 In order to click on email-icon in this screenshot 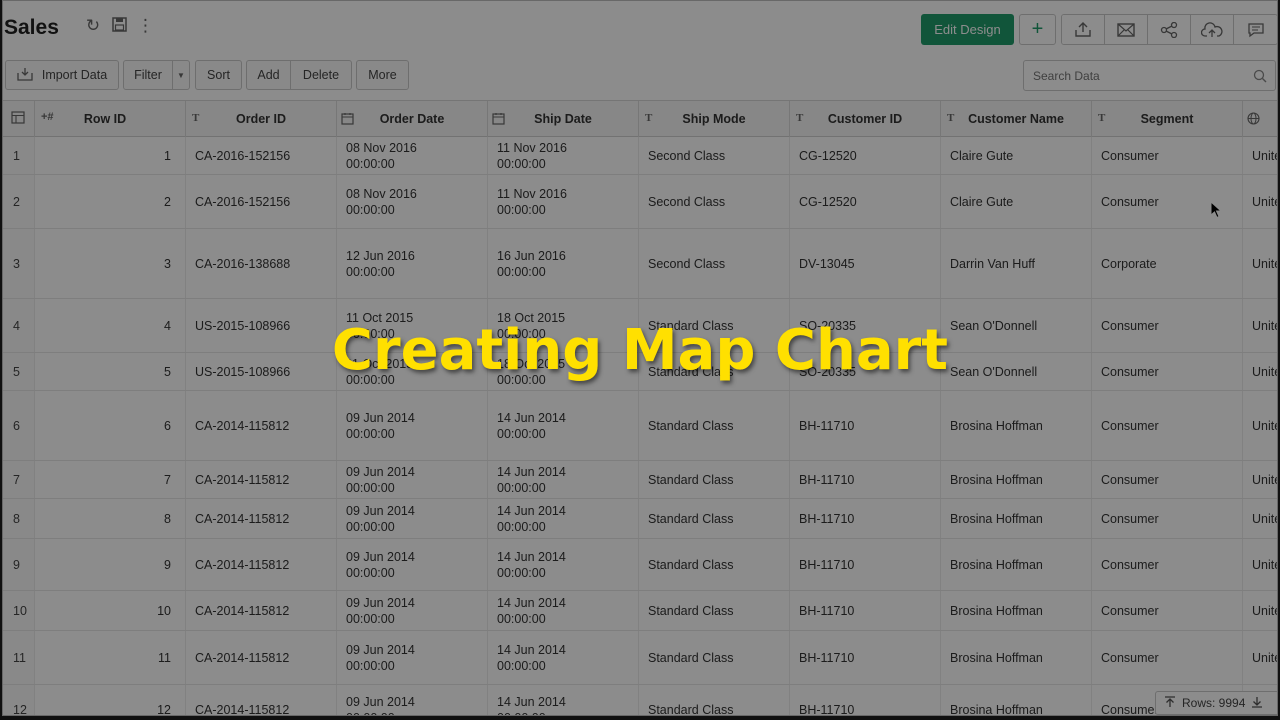, I will do `click(1126, 29)`.